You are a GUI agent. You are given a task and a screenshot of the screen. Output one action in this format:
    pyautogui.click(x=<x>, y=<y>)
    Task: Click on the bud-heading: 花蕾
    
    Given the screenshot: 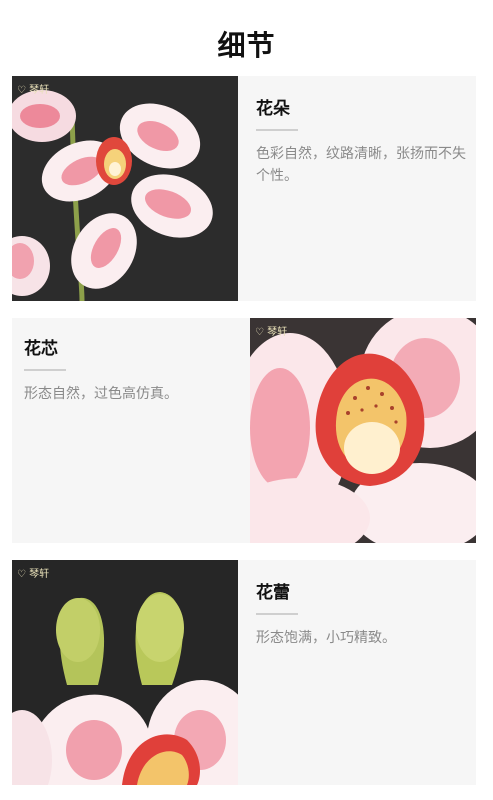 What is the action you would take?
    pyautogui.click(x=273, y=593)
    